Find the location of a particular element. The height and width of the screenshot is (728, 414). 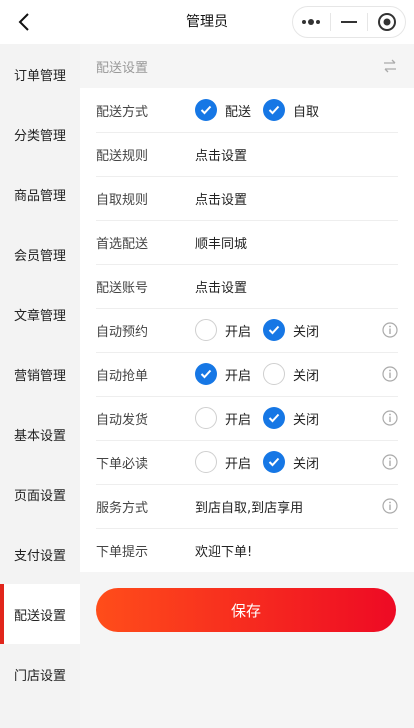

option-label: 配送 is located at coordinates (238, 112).